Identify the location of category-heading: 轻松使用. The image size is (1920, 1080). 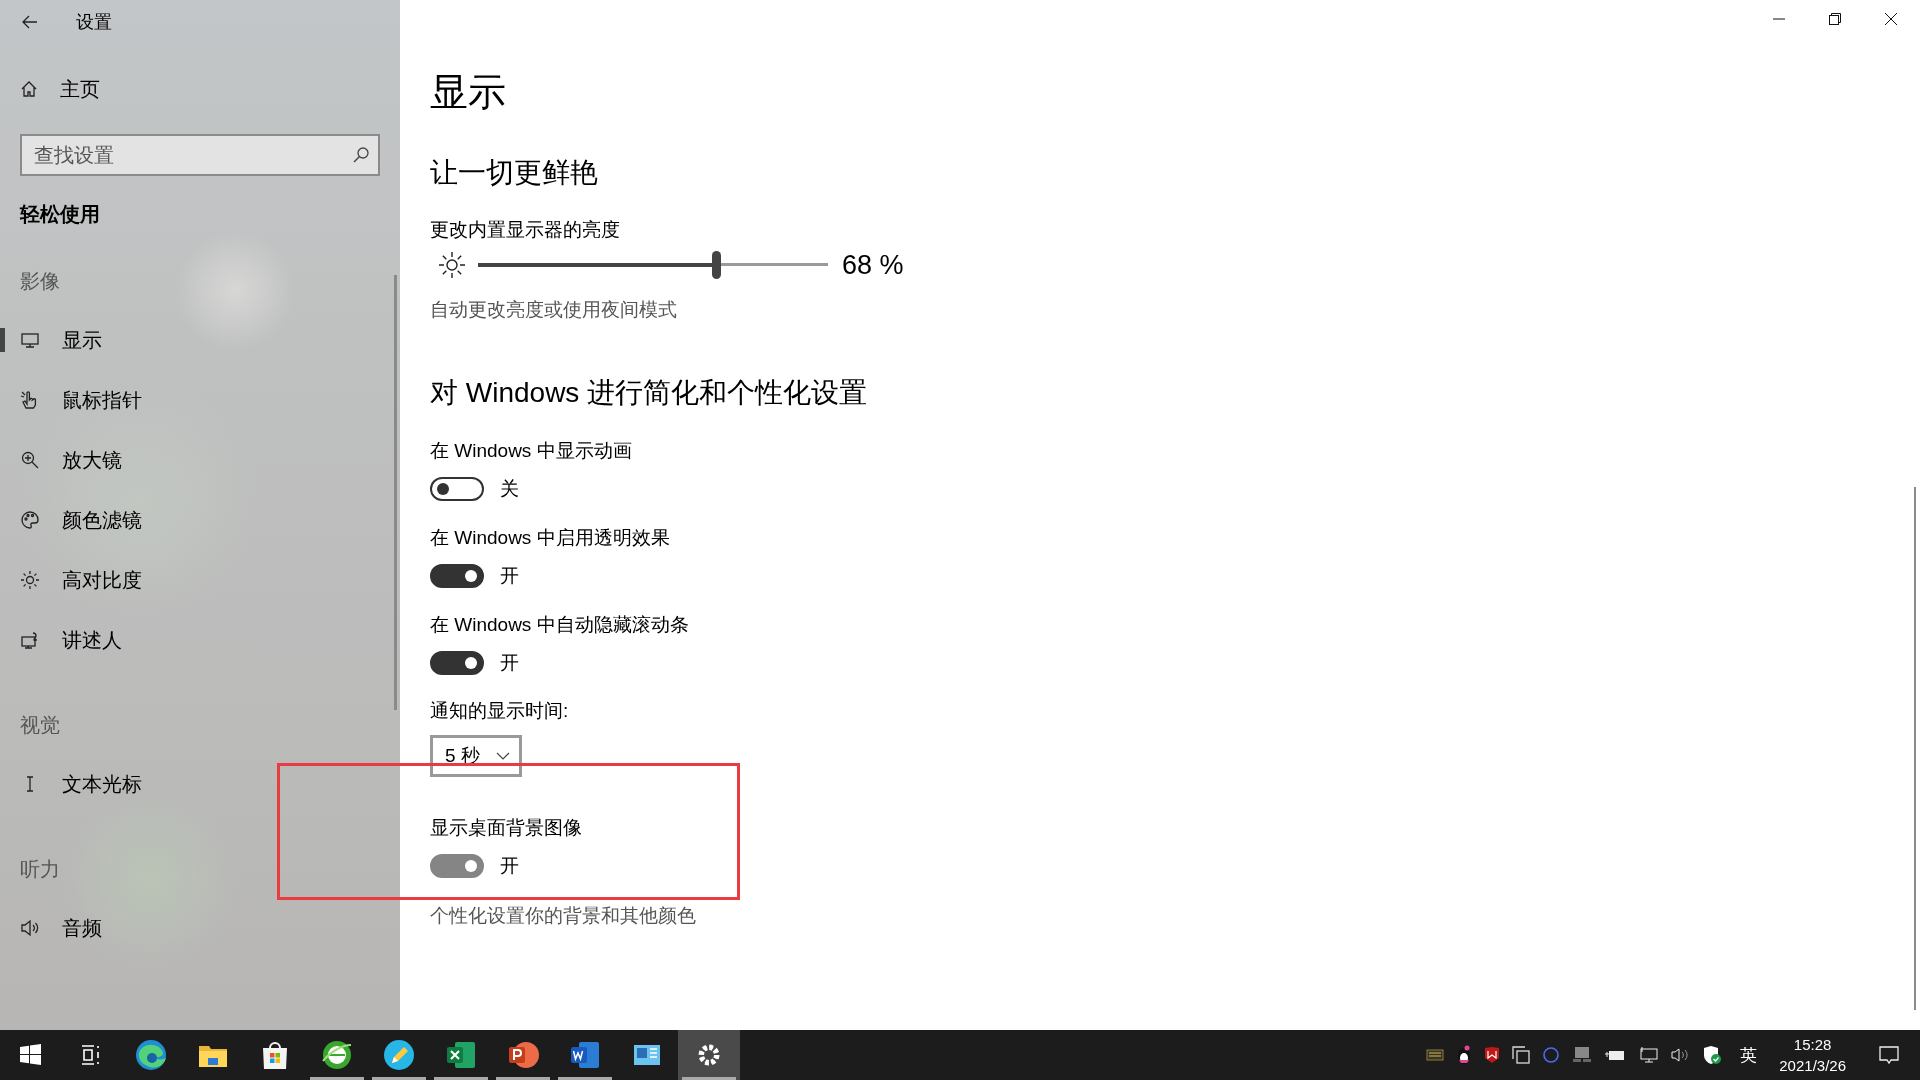
(59, 214).